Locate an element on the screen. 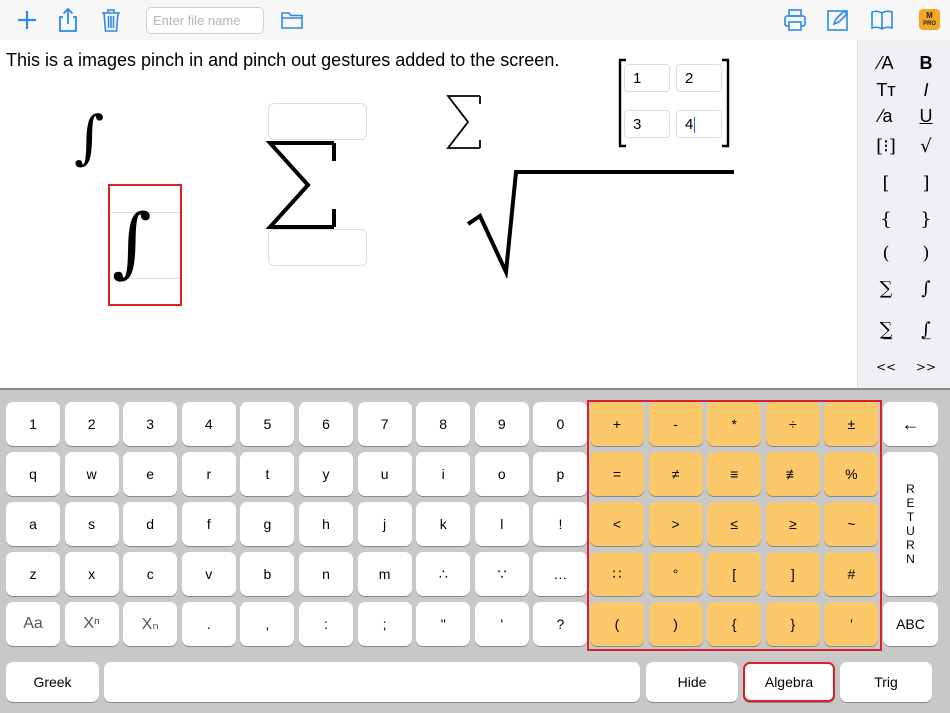 The height and width of the screenshot is (713, 950). return-key: RETURN is located at coordinates (910, 524).